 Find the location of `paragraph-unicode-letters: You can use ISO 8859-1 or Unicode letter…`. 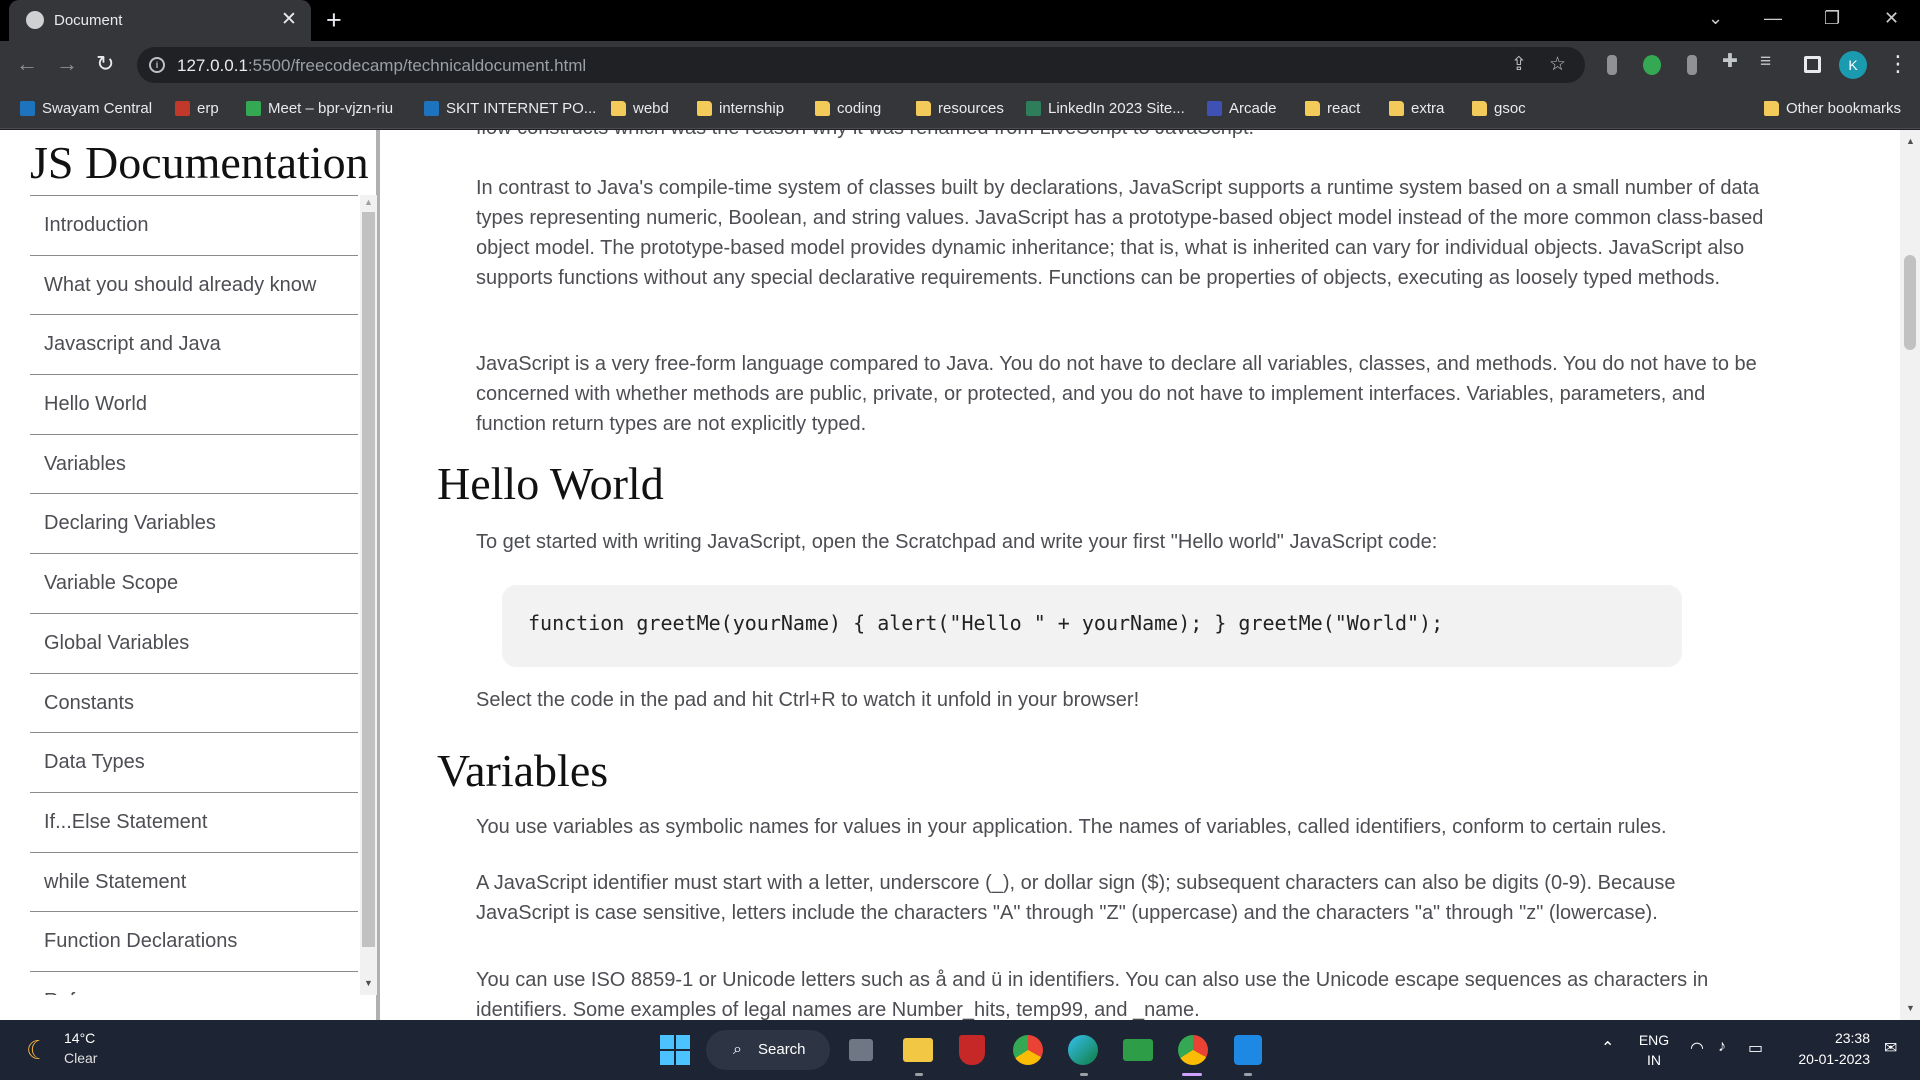

paragraph-unicode-letters: You can use ISO 8859-1 or Unicode letter… is located at coordinates (1092, 994).